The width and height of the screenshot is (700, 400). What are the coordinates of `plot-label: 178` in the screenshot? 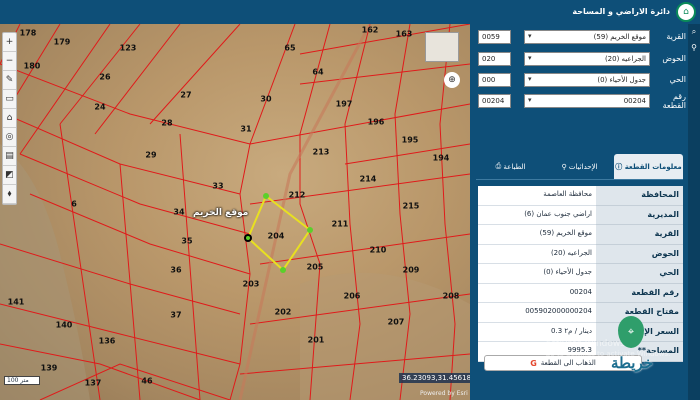 It's located at (28, 33).